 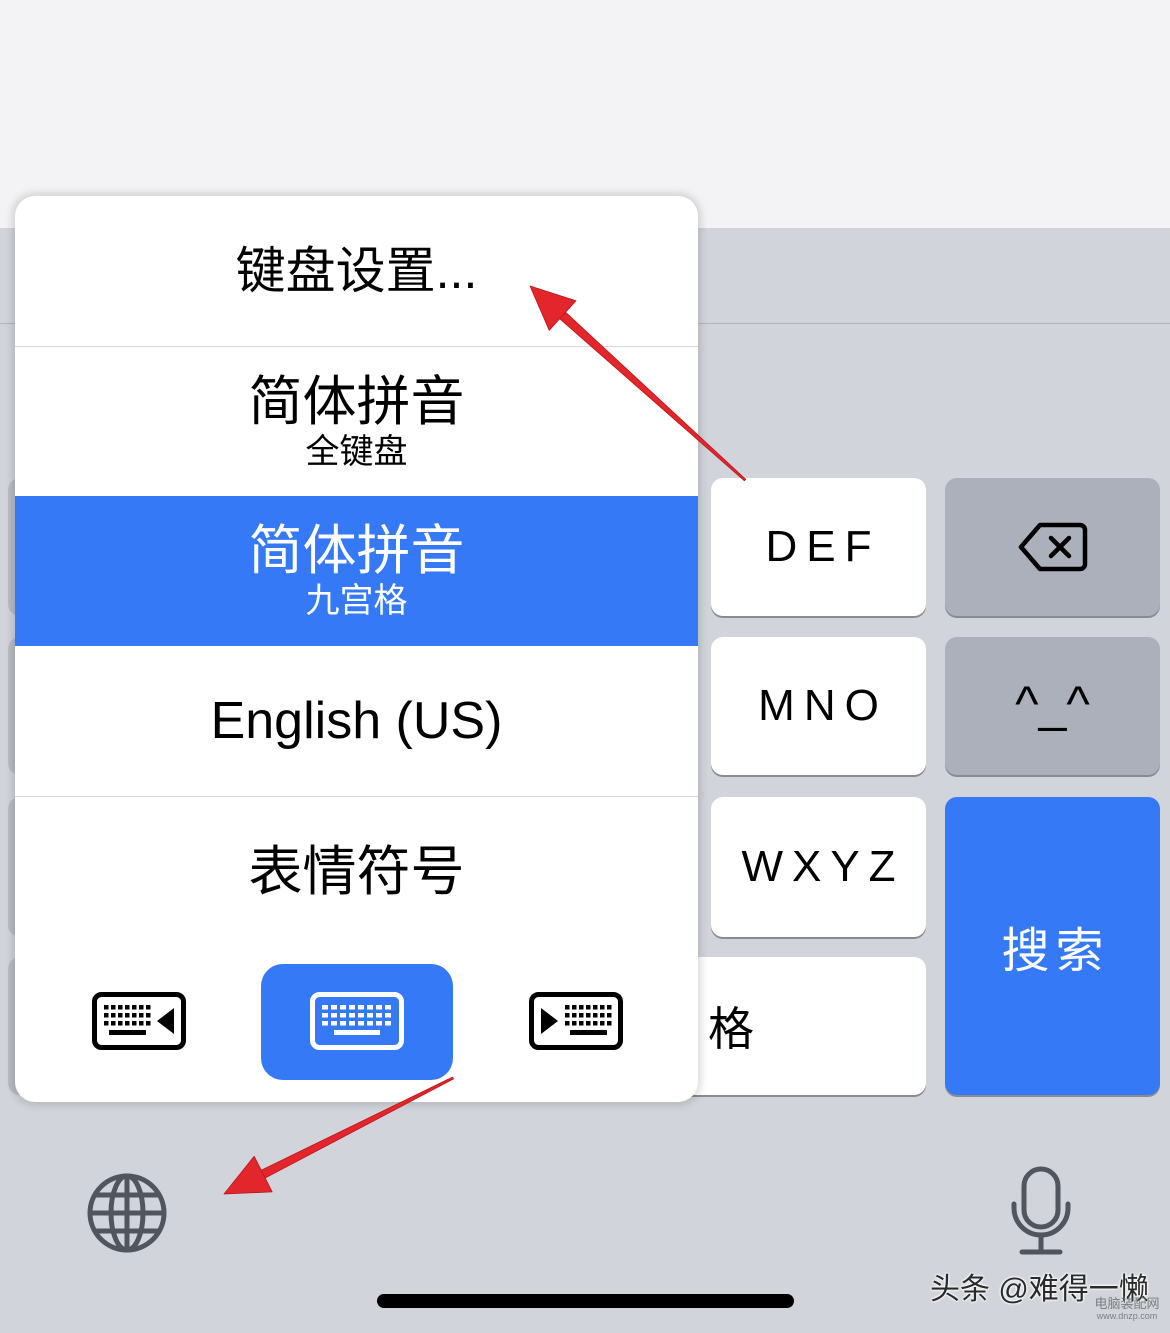 What do you see at coordinates (356, 451) in the screenshot?
I see `menu-item-subtitle: 全键盘` at bounding box center [356, 451].